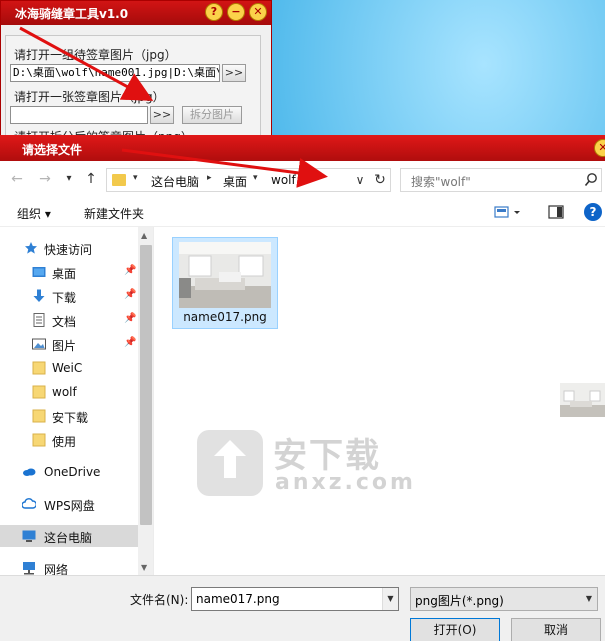  What do you see at coordinates (72, 472) in the screenshot?
I see `sidebar-item-label: OneDrive` at bounding box center [72, 472].